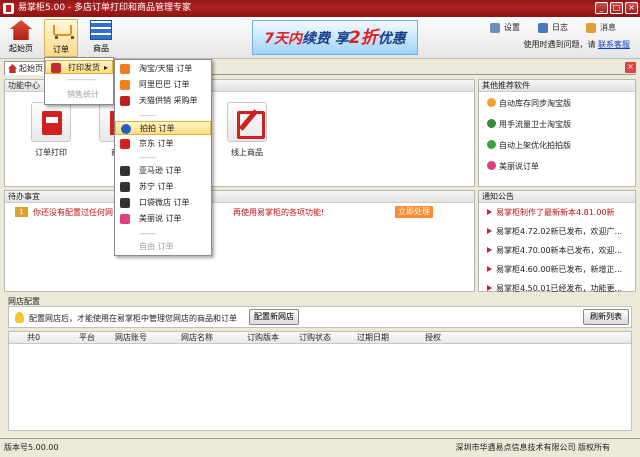 The width and height of the screenshot is (640, 457). I want to click on messages-link: 消息, so click(601, 28).